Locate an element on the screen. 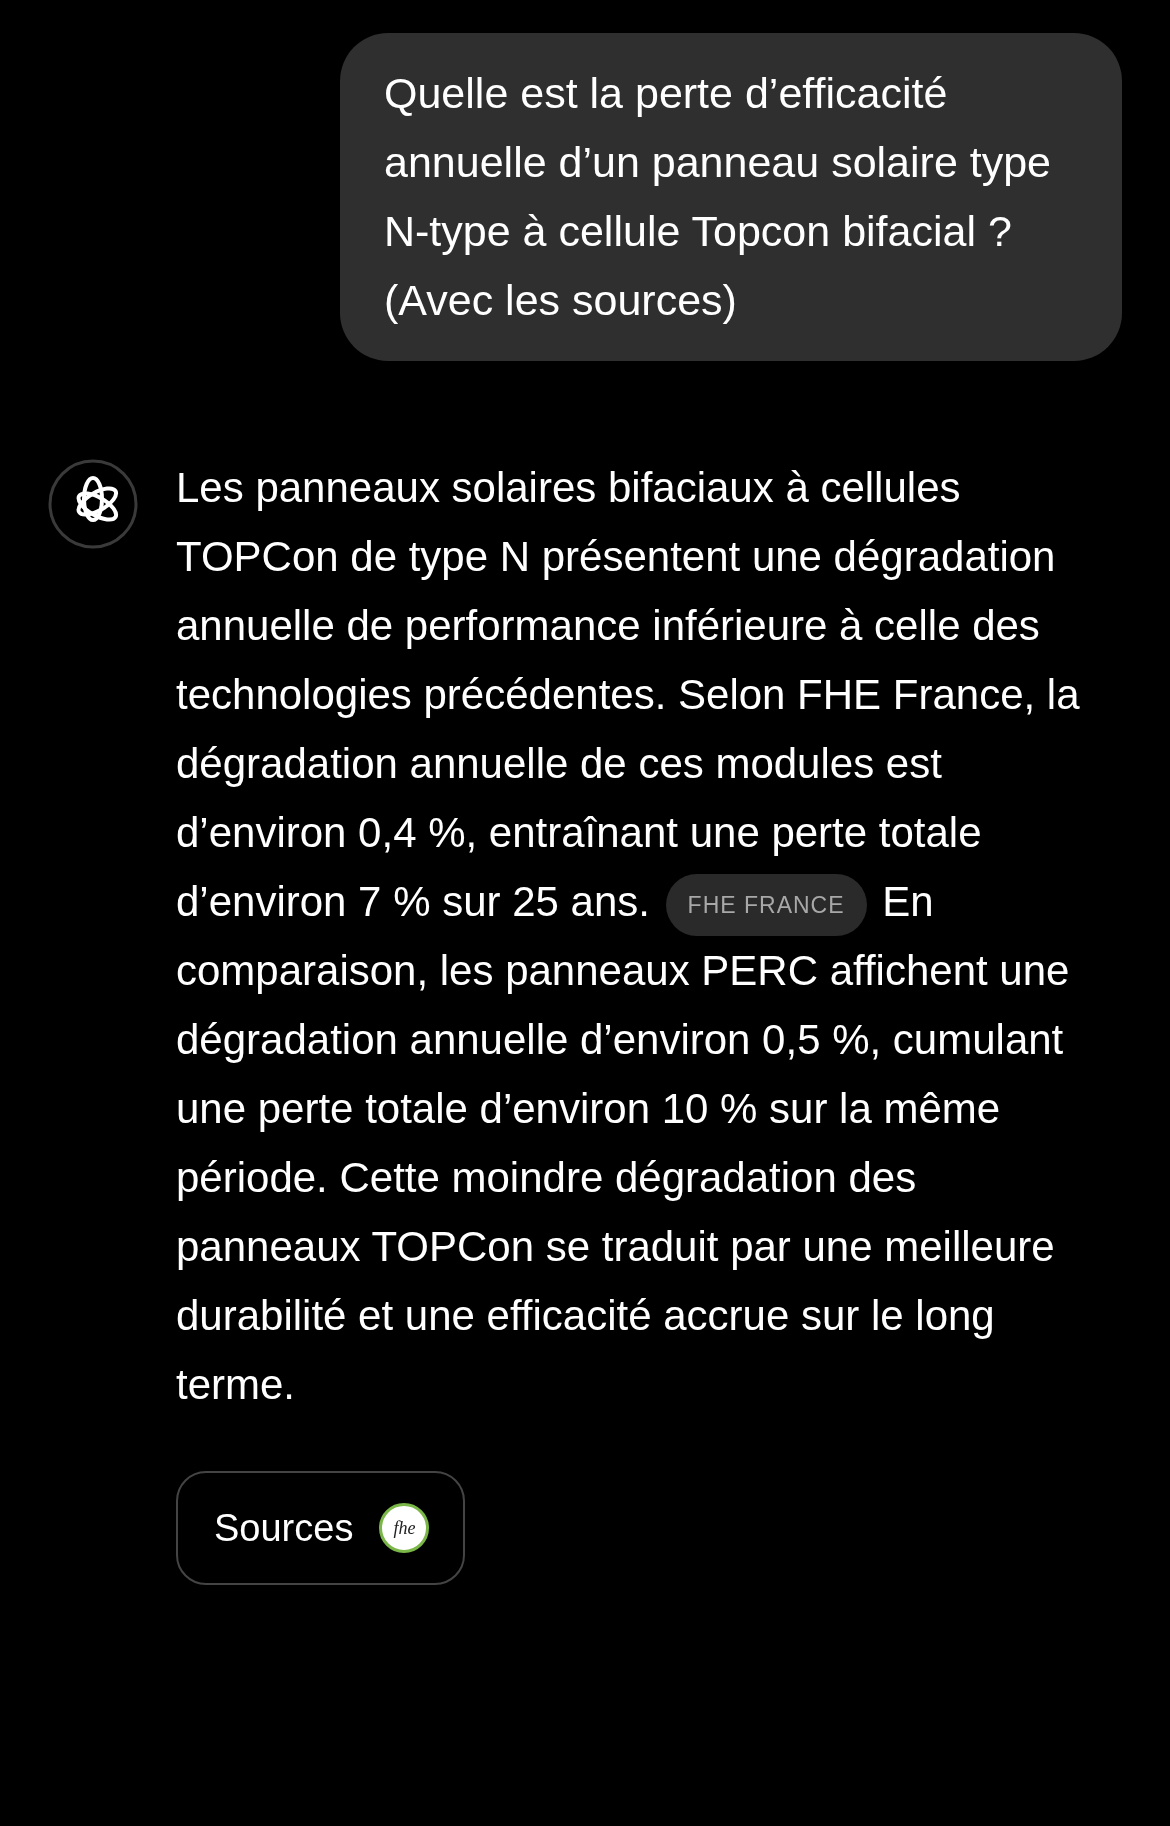 The height and width of the screenshot is (1826, 1170). sources-button: Sources fhe is located at coordinates (321, 1528).